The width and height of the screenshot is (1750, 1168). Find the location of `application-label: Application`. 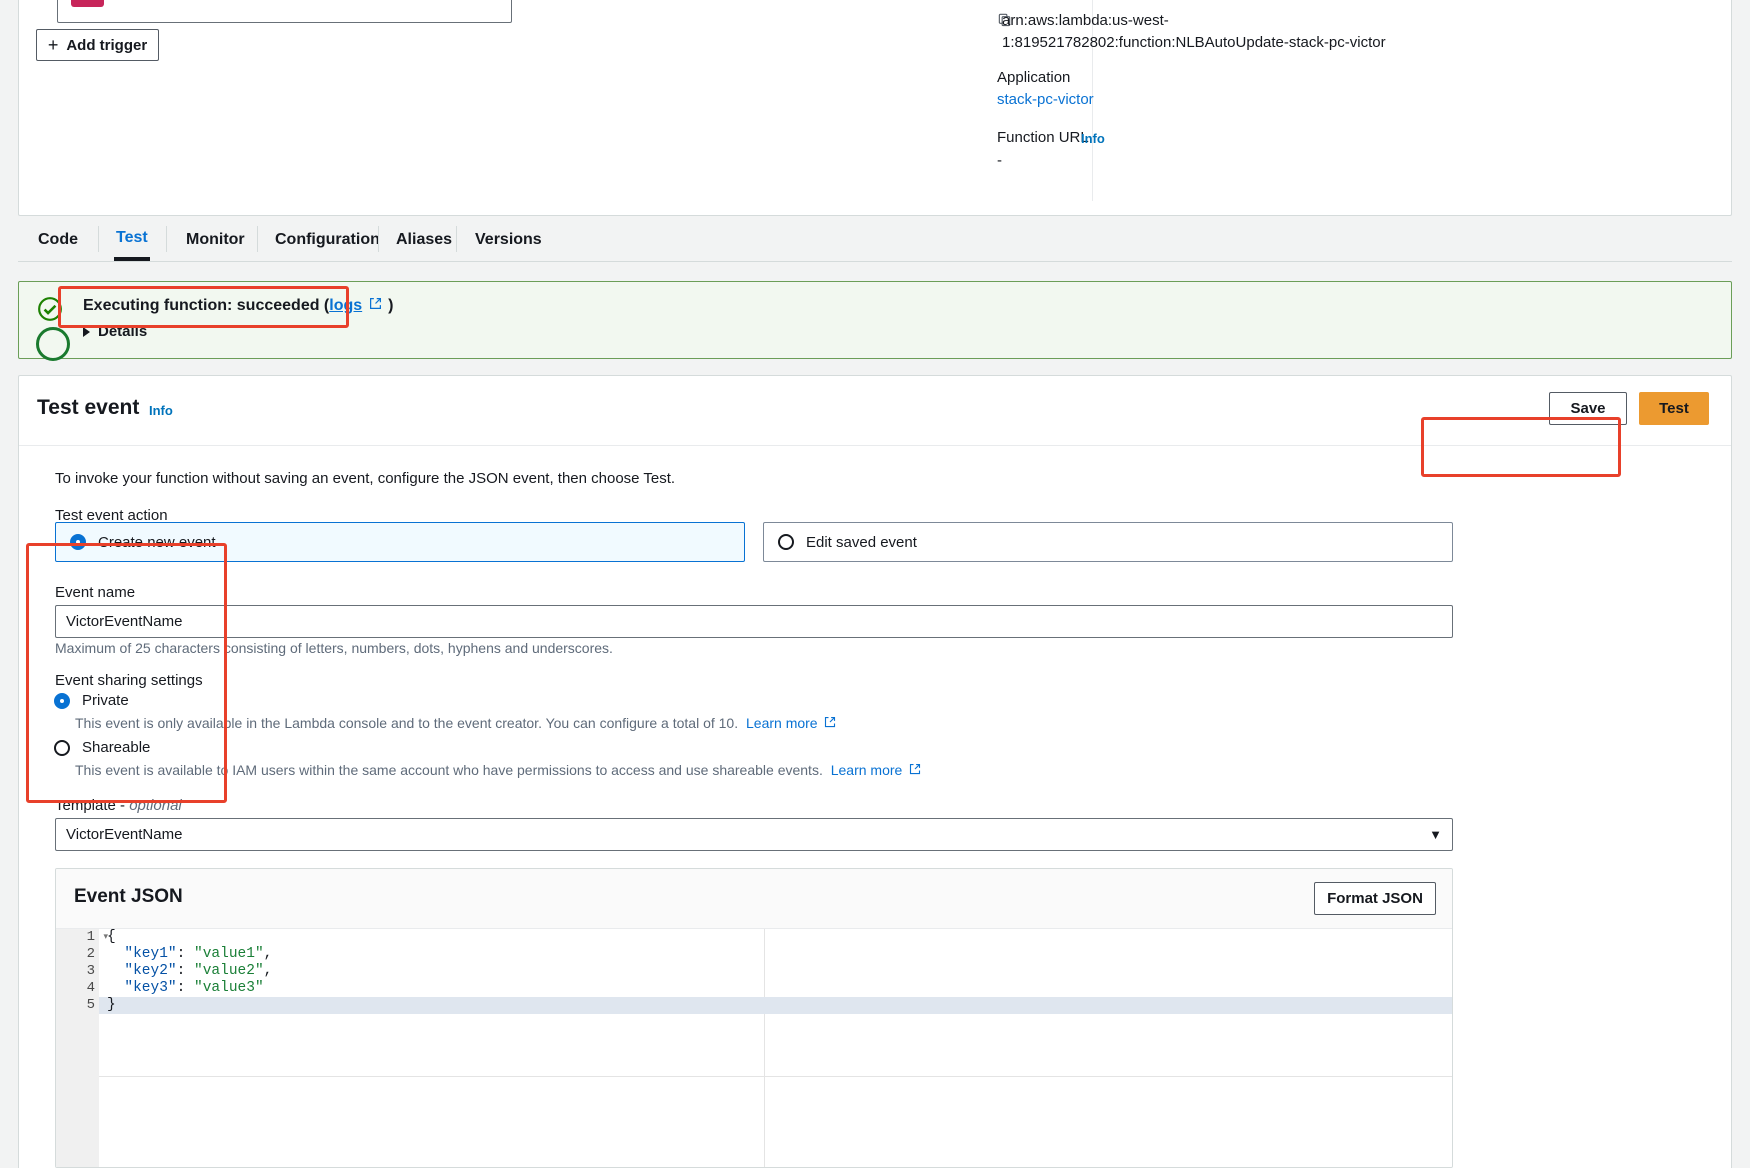

application-label: Application is located at coordinates (1034, 77).